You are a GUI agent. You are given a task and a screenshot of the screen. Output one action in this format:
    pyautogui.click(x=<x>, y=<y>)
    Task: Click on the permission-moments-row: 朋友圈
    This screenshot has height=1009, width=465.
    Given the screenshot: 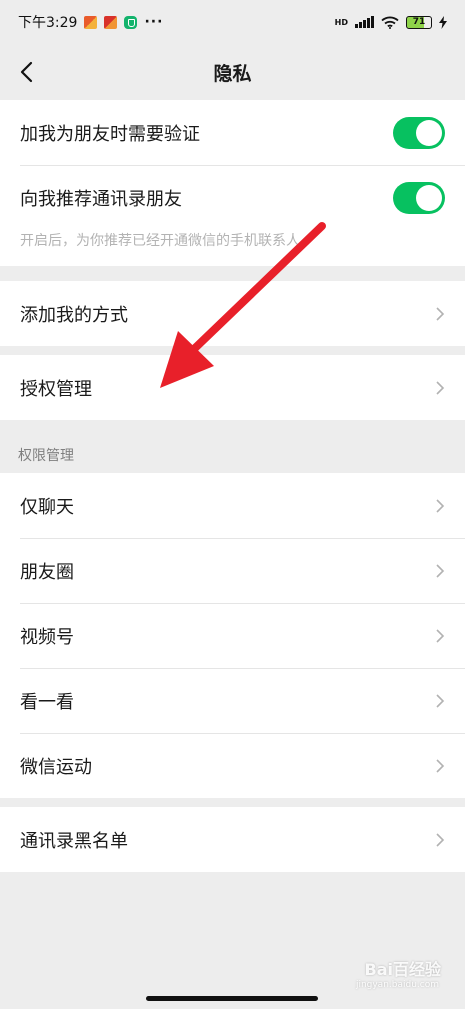 What is the action you would take?
    pyautogui.click(x=232, y=570)
    